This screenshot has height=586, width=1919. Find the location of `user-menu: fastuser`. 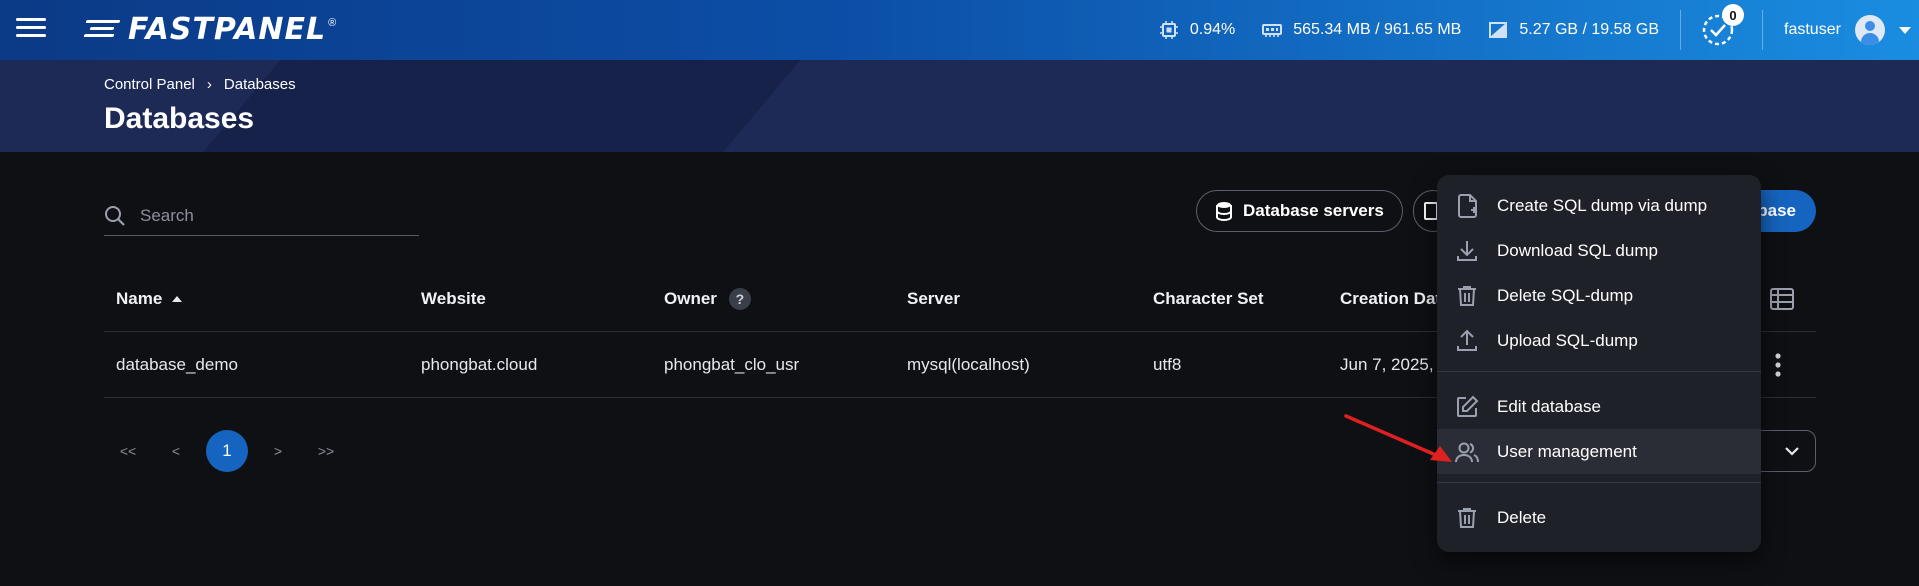

user-menu: fastuser is located at coordinates (1847, 30).